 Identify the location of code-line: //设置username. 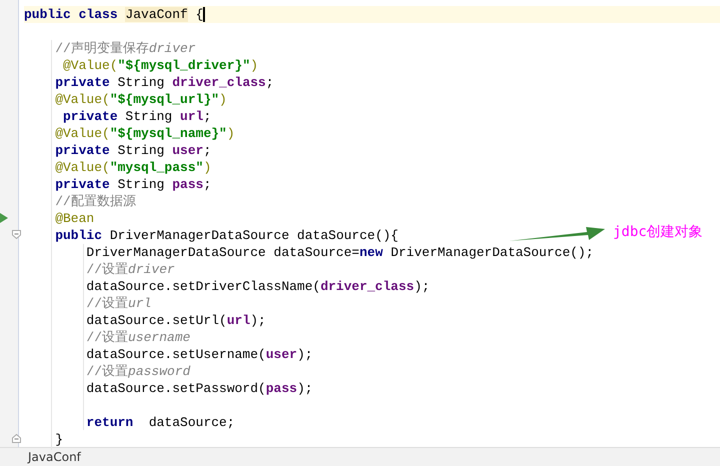
(137, 337).